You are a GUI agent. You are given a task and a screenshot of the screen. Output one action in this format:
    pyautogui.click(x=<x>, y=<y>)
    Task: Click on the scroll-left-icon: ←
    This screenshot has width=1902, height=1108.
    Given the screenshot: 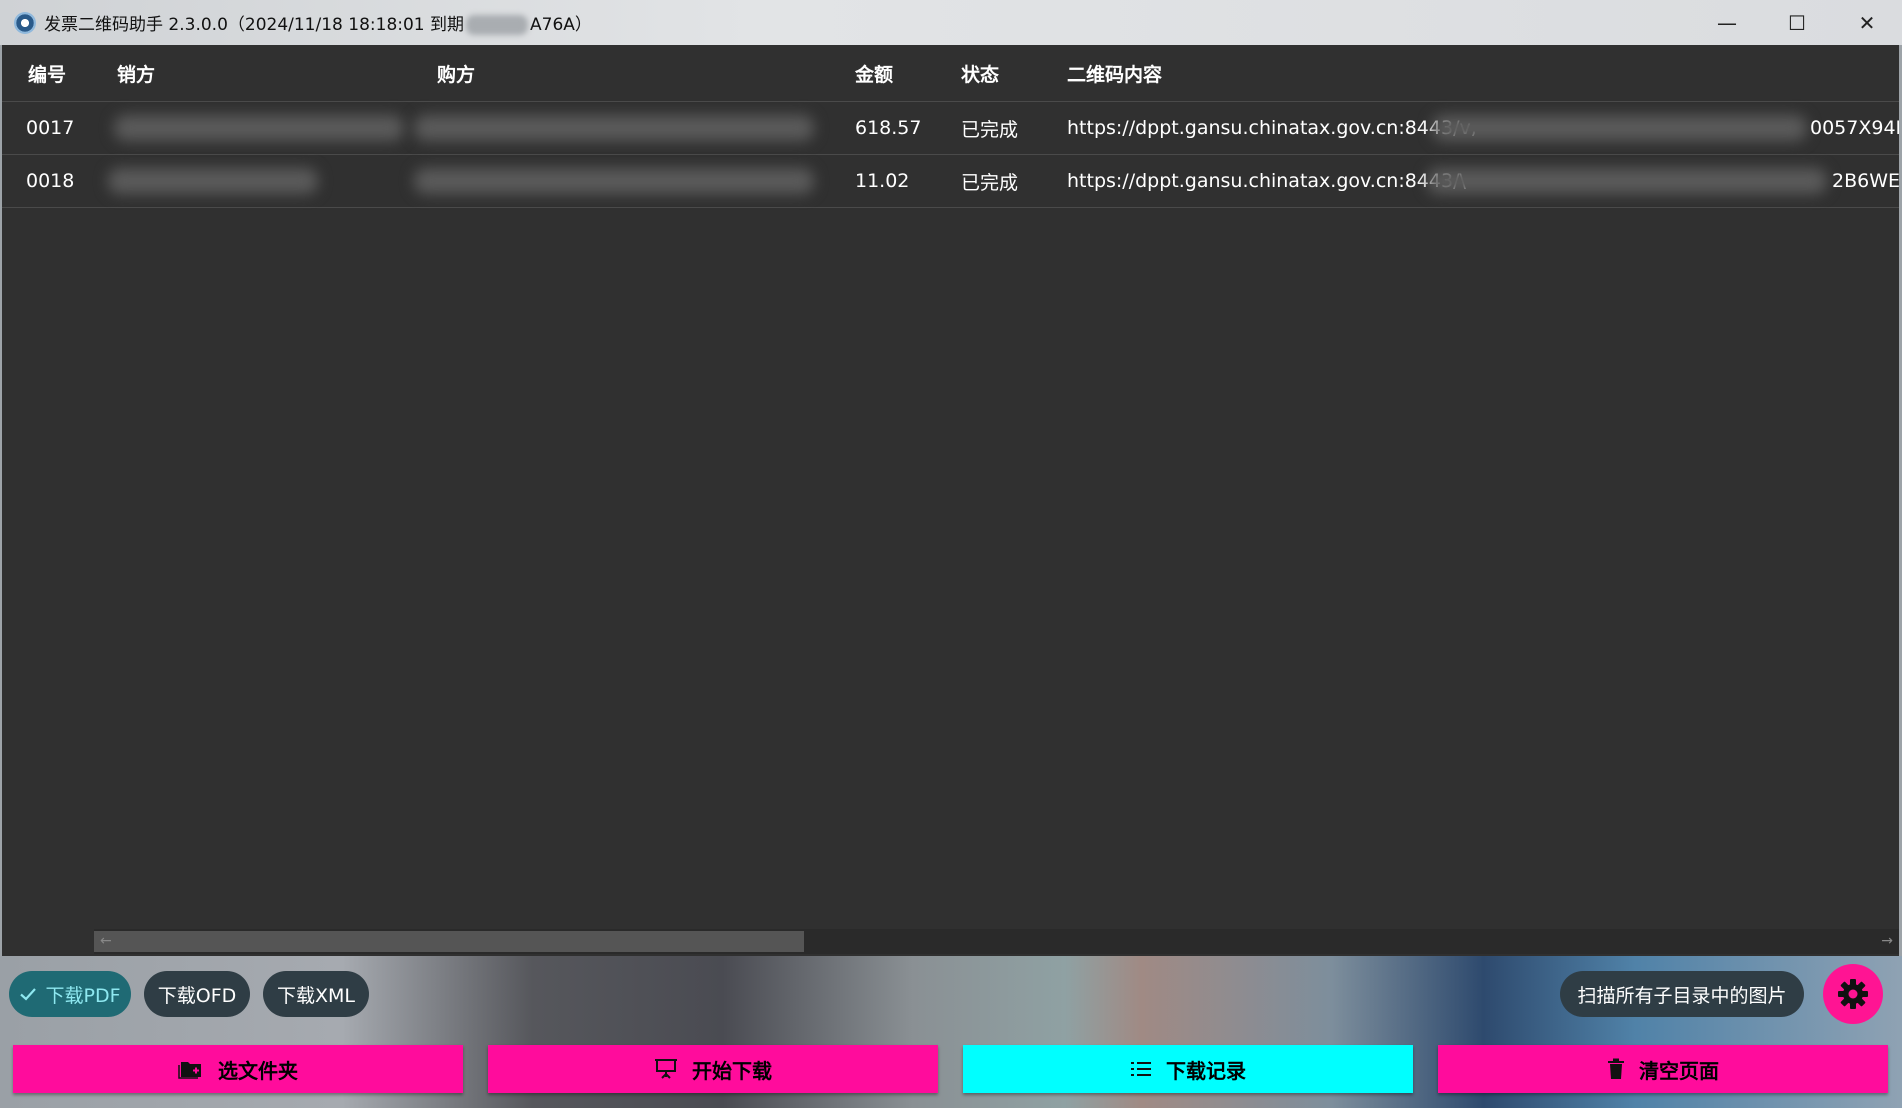 What is the action you would take?
    pyautogui.click(x=106, y=941)
    